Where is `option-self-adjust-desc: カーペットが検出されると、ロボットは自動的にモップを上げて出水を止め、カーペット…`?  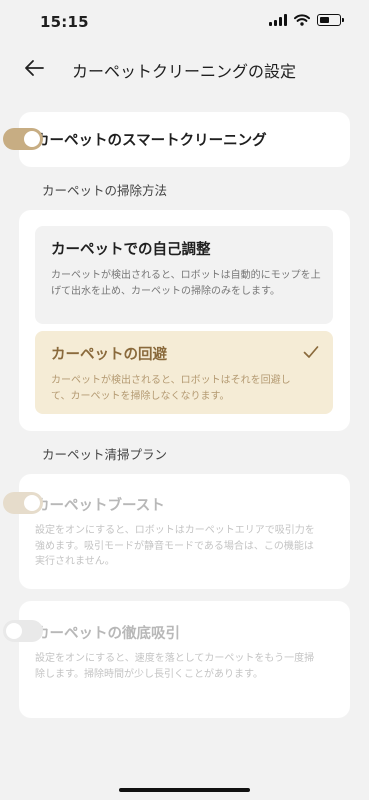
option-self-adjust-desc: カーペットが検出されると、ロボットは自動的にモップを上げて出水を止め、カーペット… is located at coordinates (186, 283).